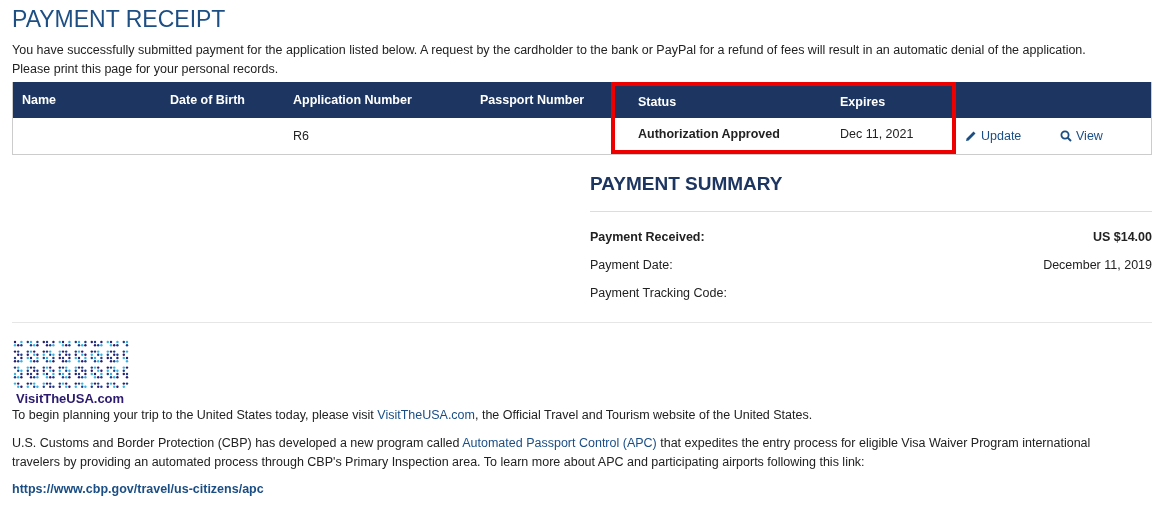 The width and height of the screenshot is (1161, 527). What do you see at coordinates (647, 238) in the screenshot?
I see `summary-label: Payment Received:` at bounding box center [647, 238].